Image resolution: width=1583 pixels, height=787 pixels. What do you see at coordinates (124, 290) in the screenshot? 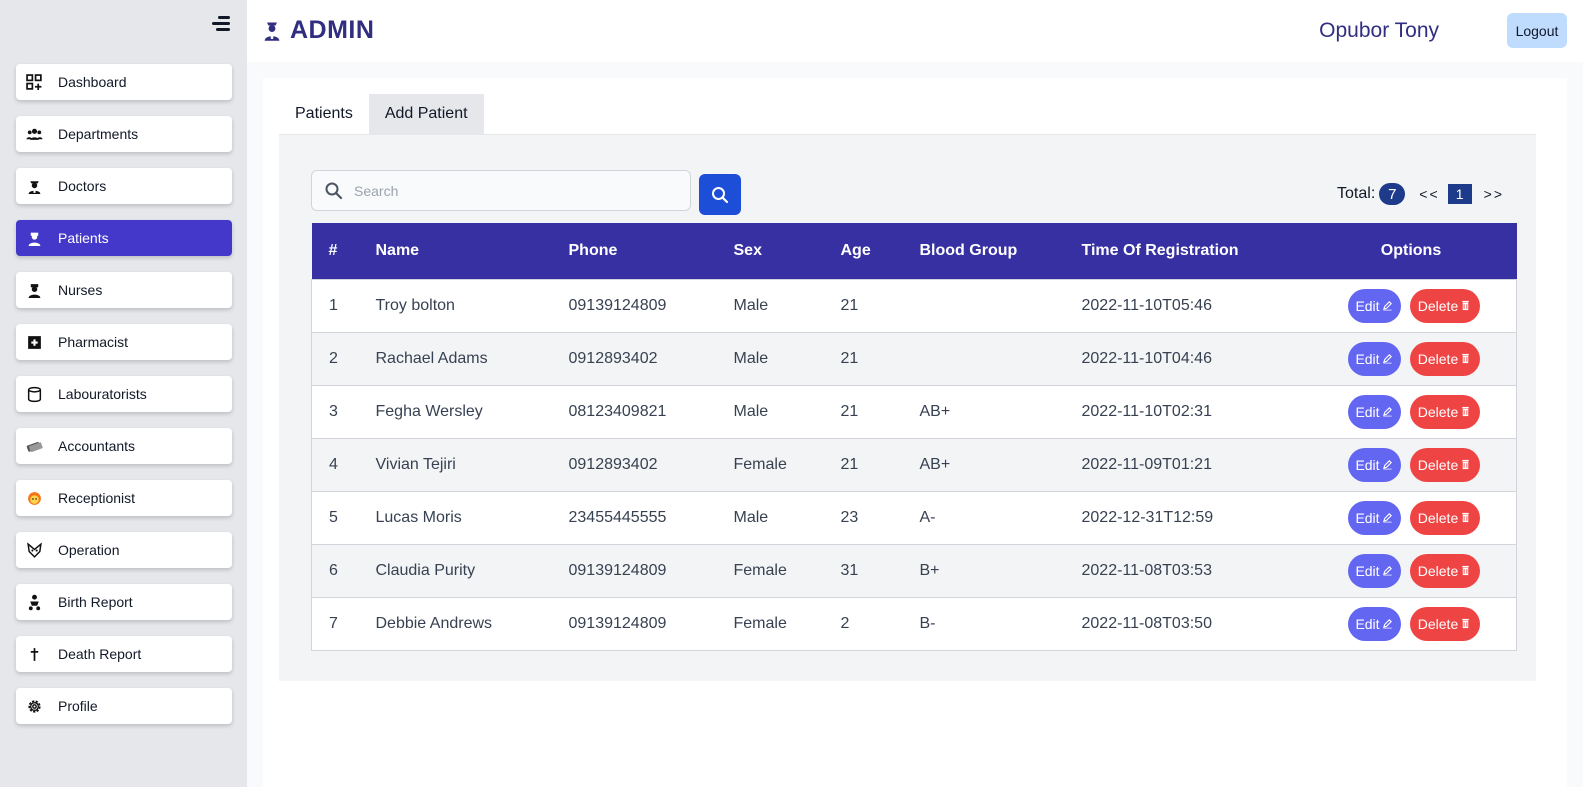
I see `sidebar-item-nurses: Nurses` at bounding box center [124, 290].